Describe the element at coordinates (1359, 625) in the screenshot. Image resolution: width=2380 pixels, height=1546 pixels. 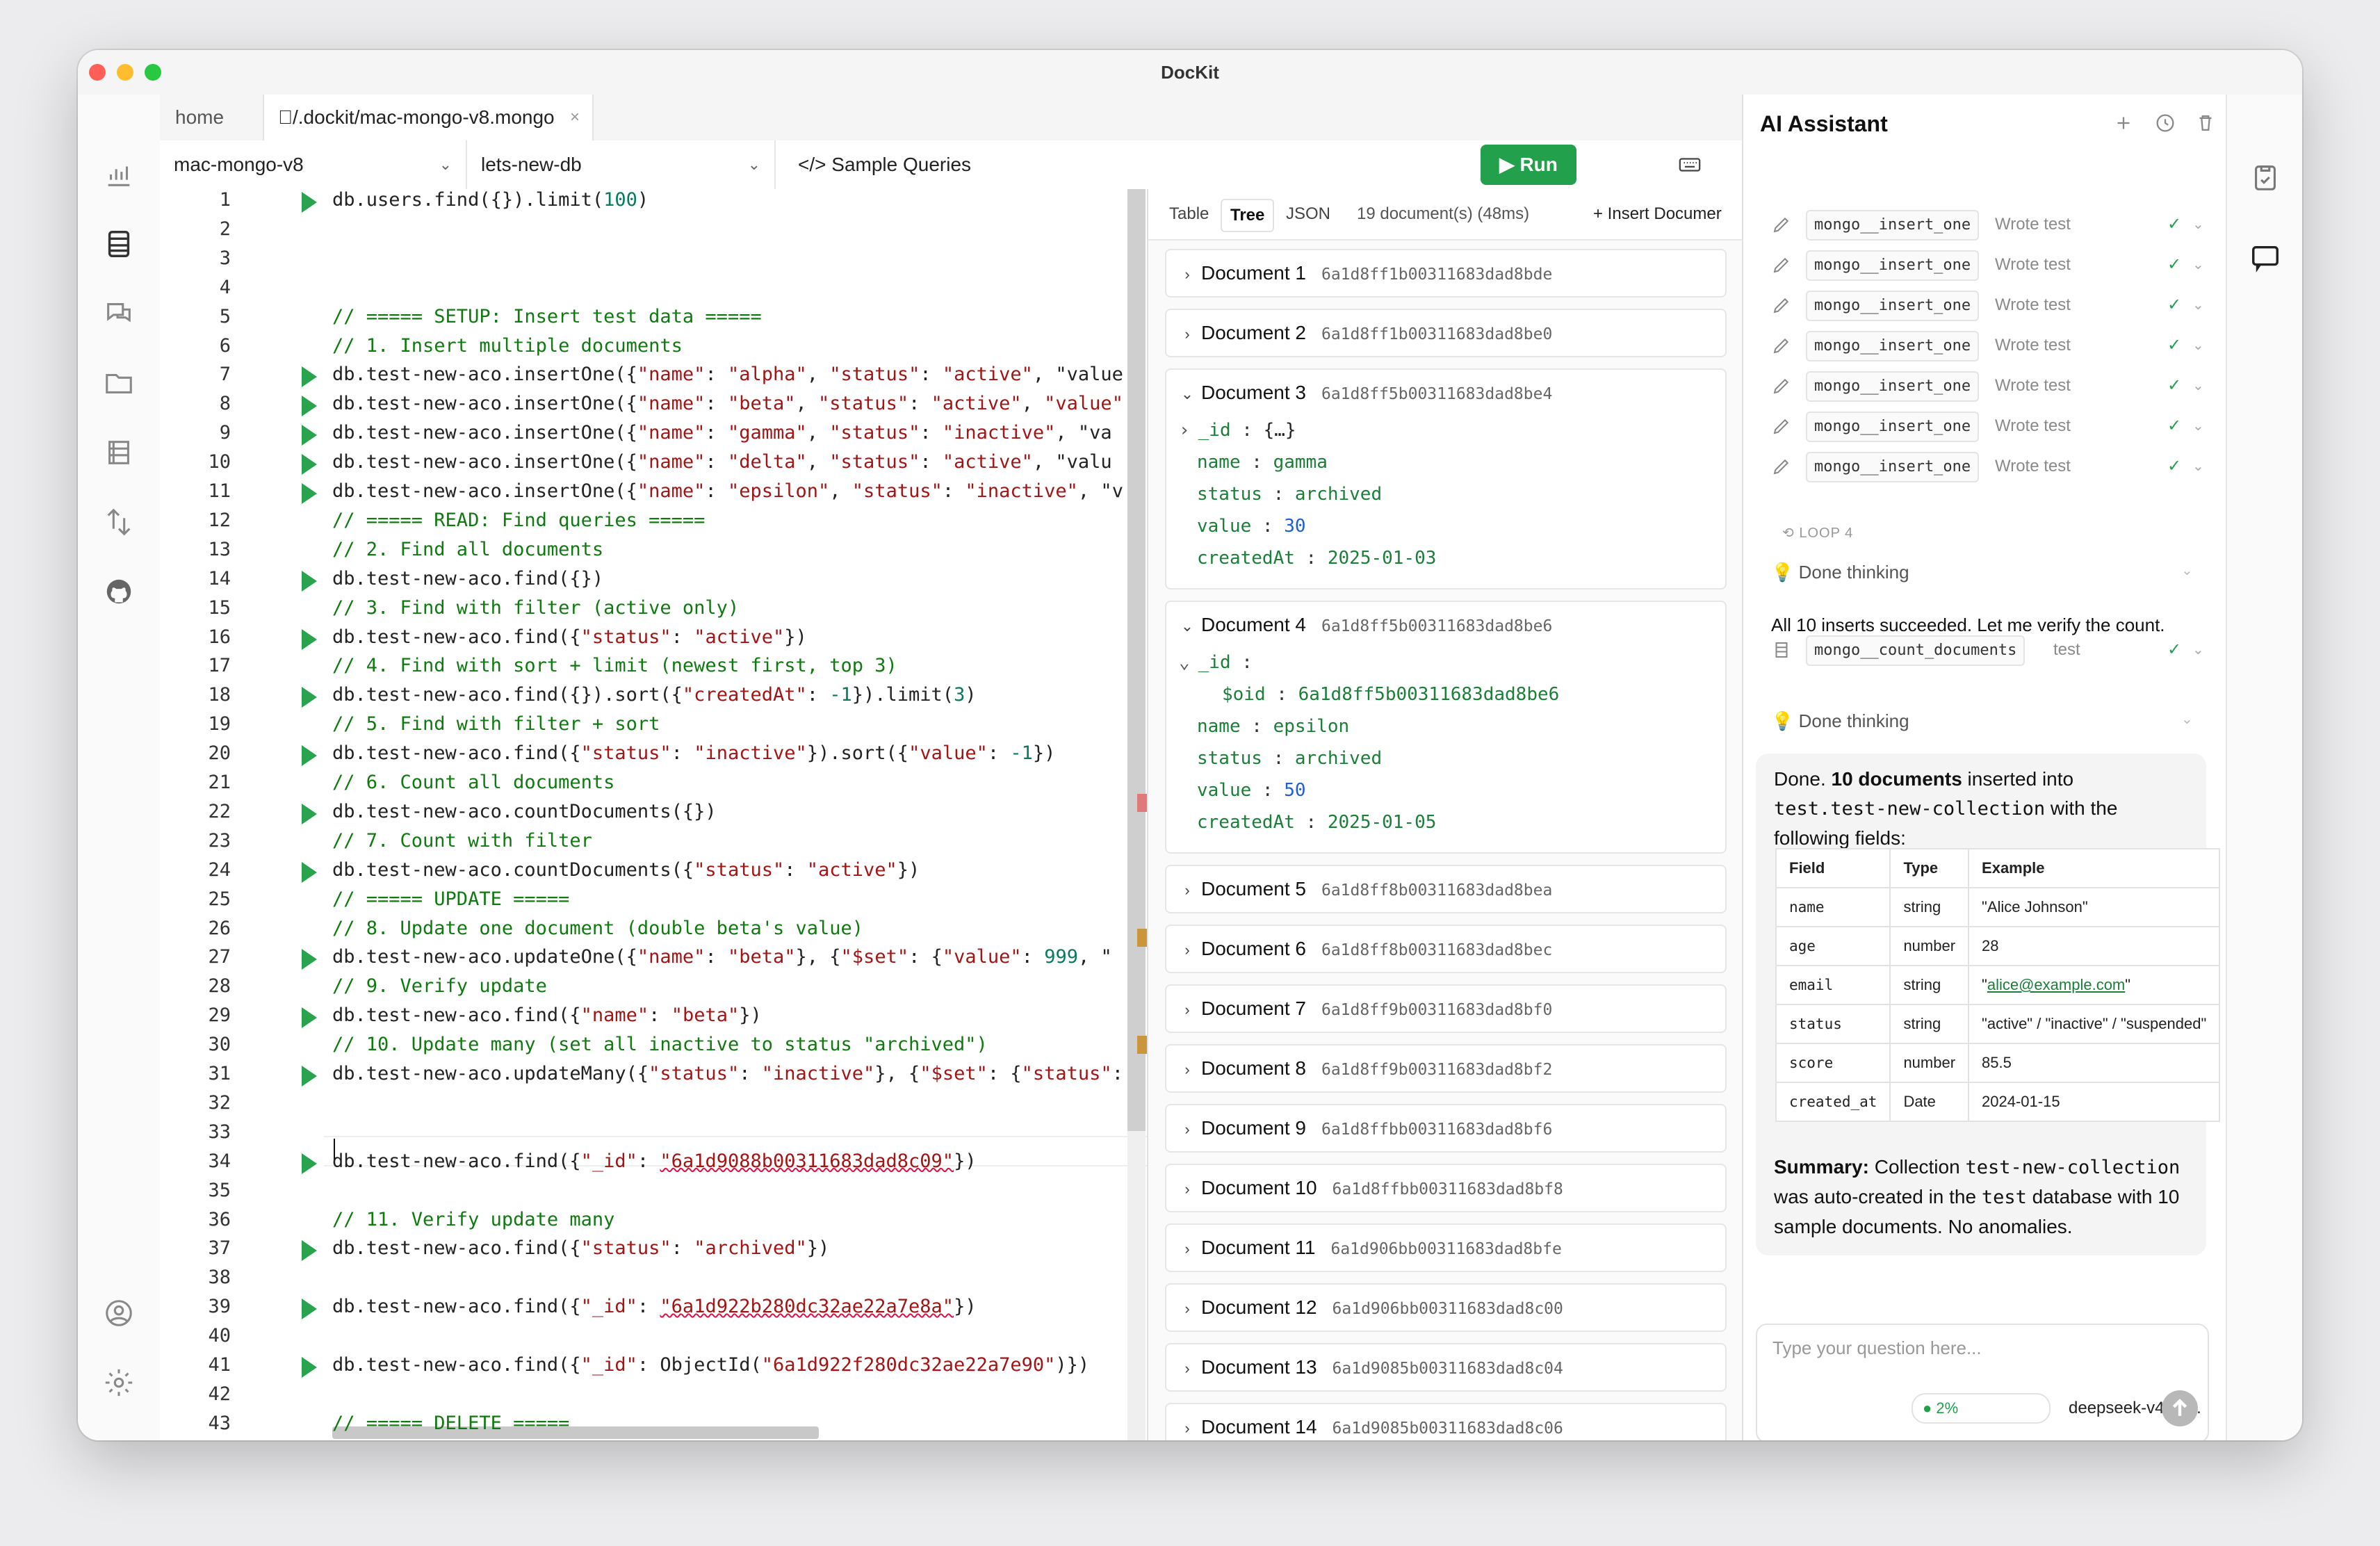
I see `document-header: ⌄ Document 4 6a1d8ff5b00311683dad8be6` at that location.